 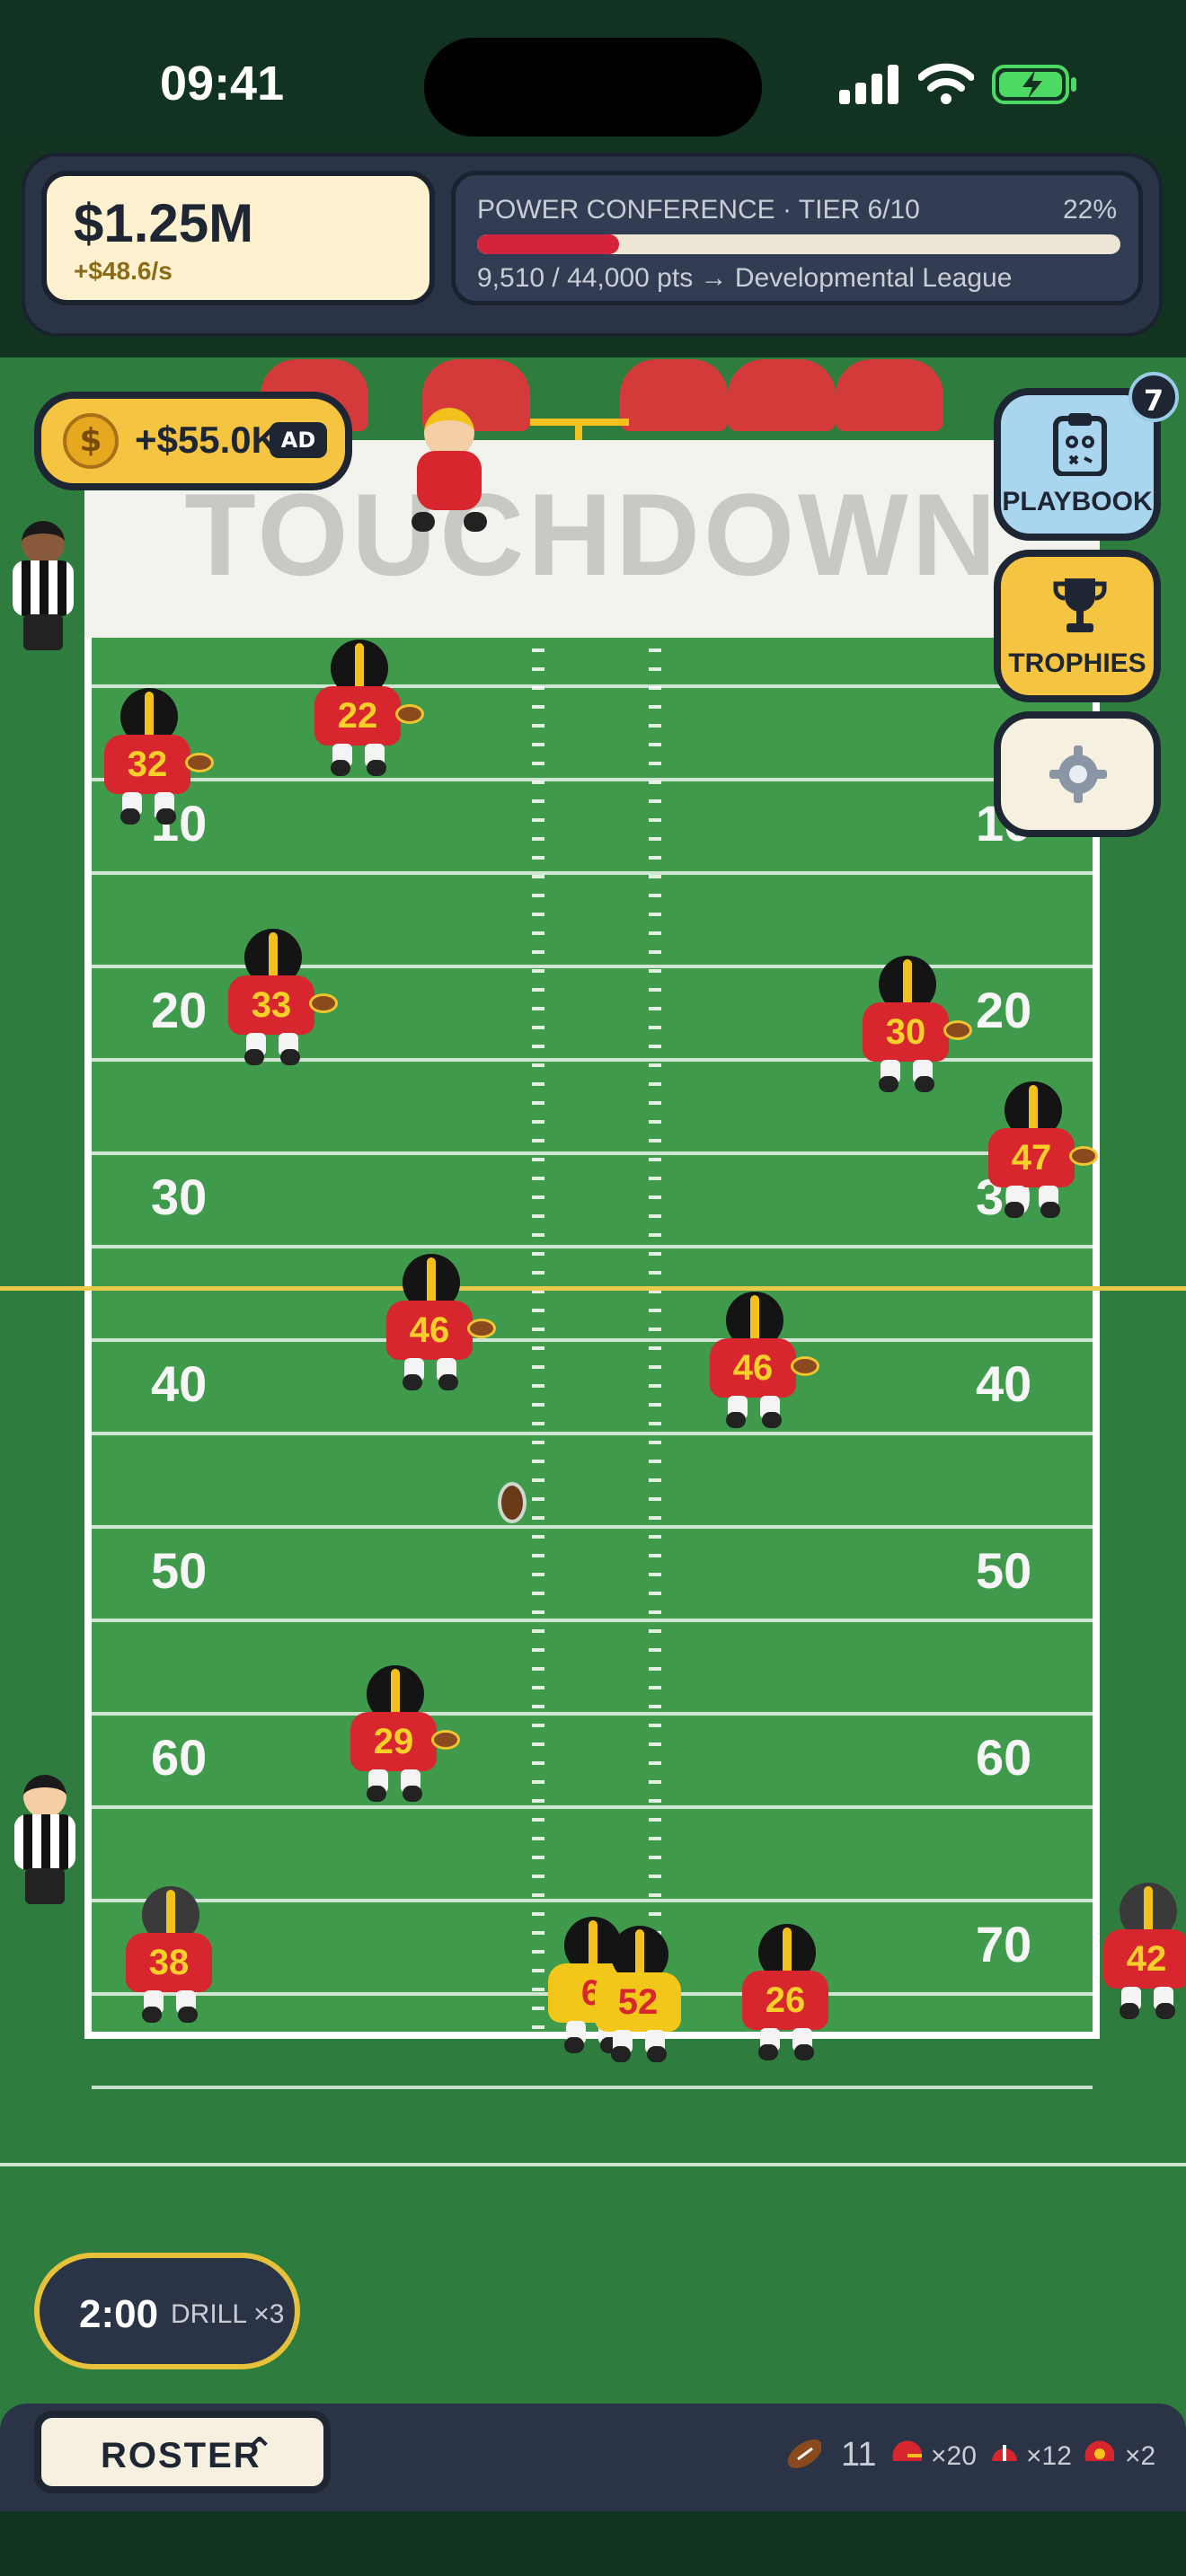 What do you see at coordinates (593, 1288) in the screenshot?
I see `line-of-scrimmage` at bounding box center [593, 1288].